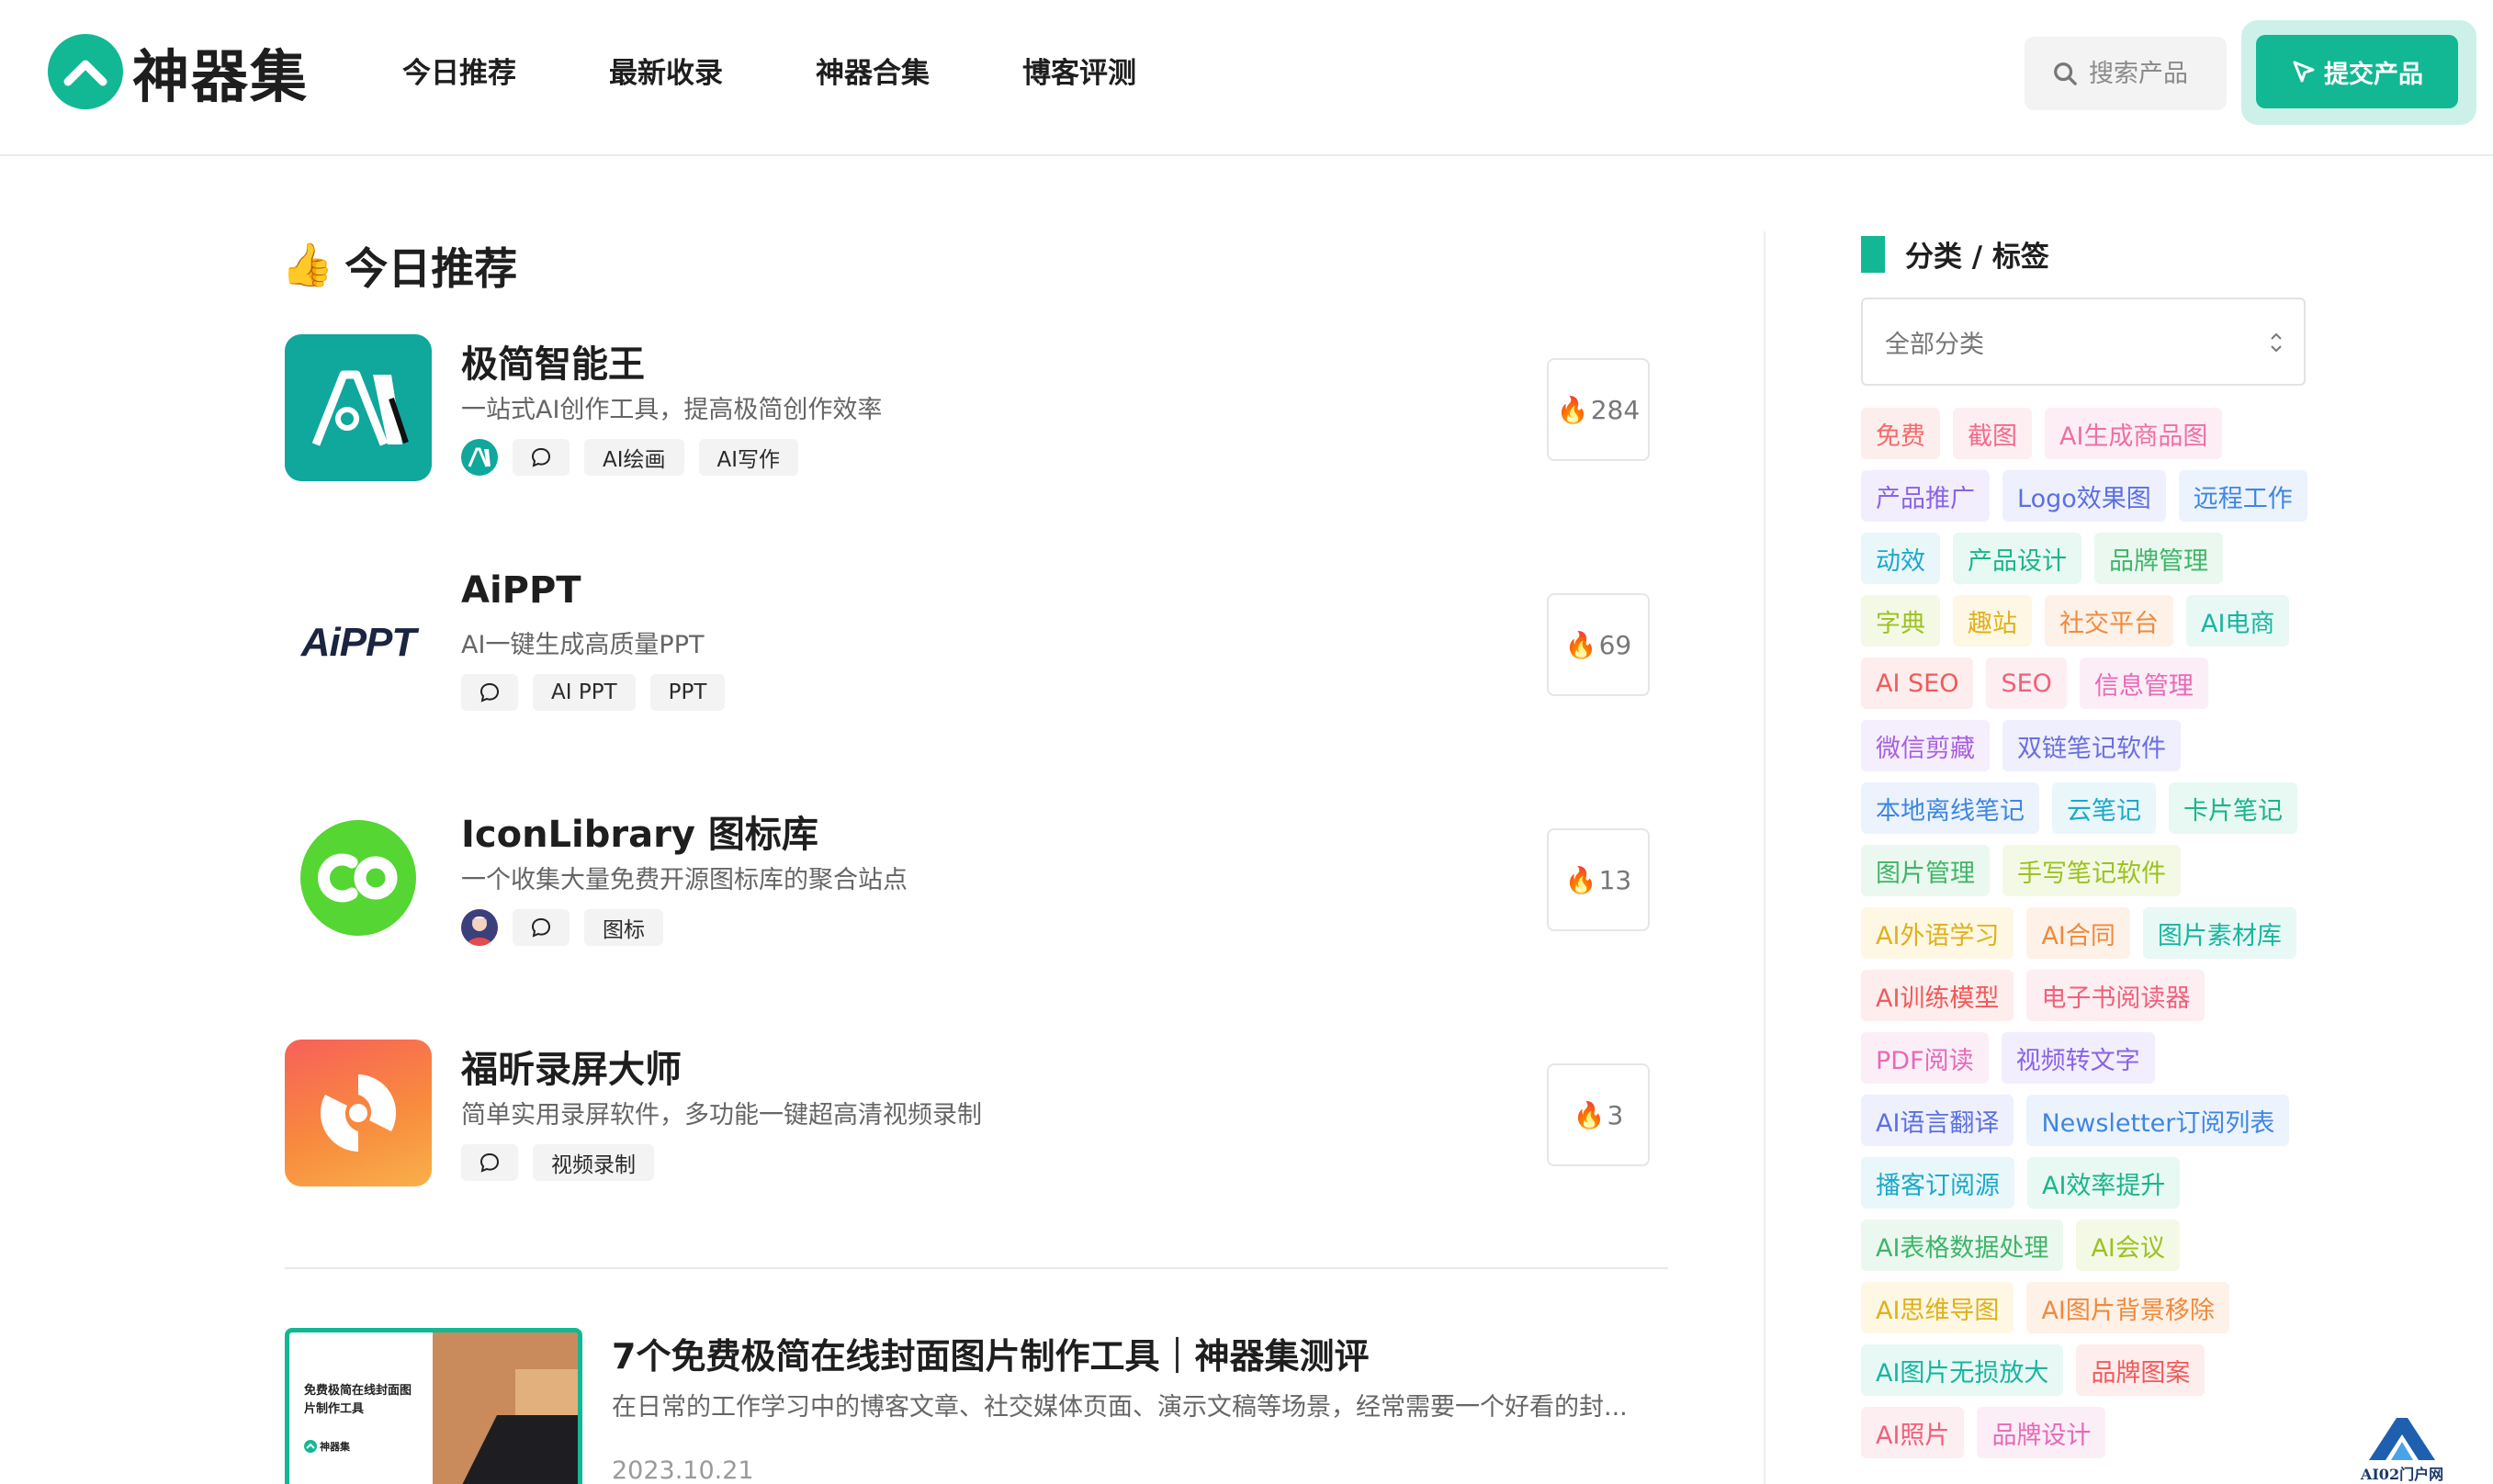 The width and height of the screenshot is (2493, 1484). I want to click on nav-today: 今日推荐, so click(459, 74).